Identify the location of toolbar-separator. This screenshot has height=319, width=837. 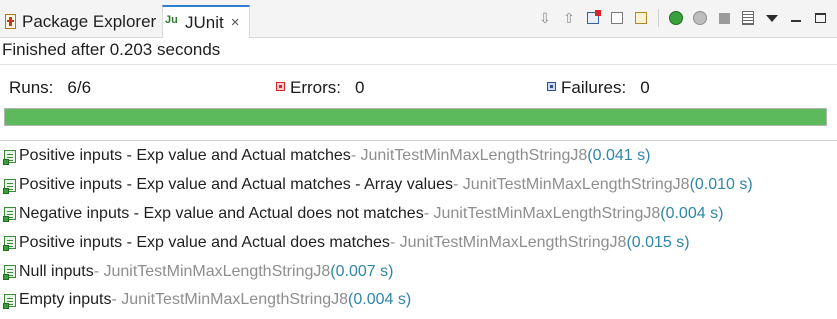
(658, 18).